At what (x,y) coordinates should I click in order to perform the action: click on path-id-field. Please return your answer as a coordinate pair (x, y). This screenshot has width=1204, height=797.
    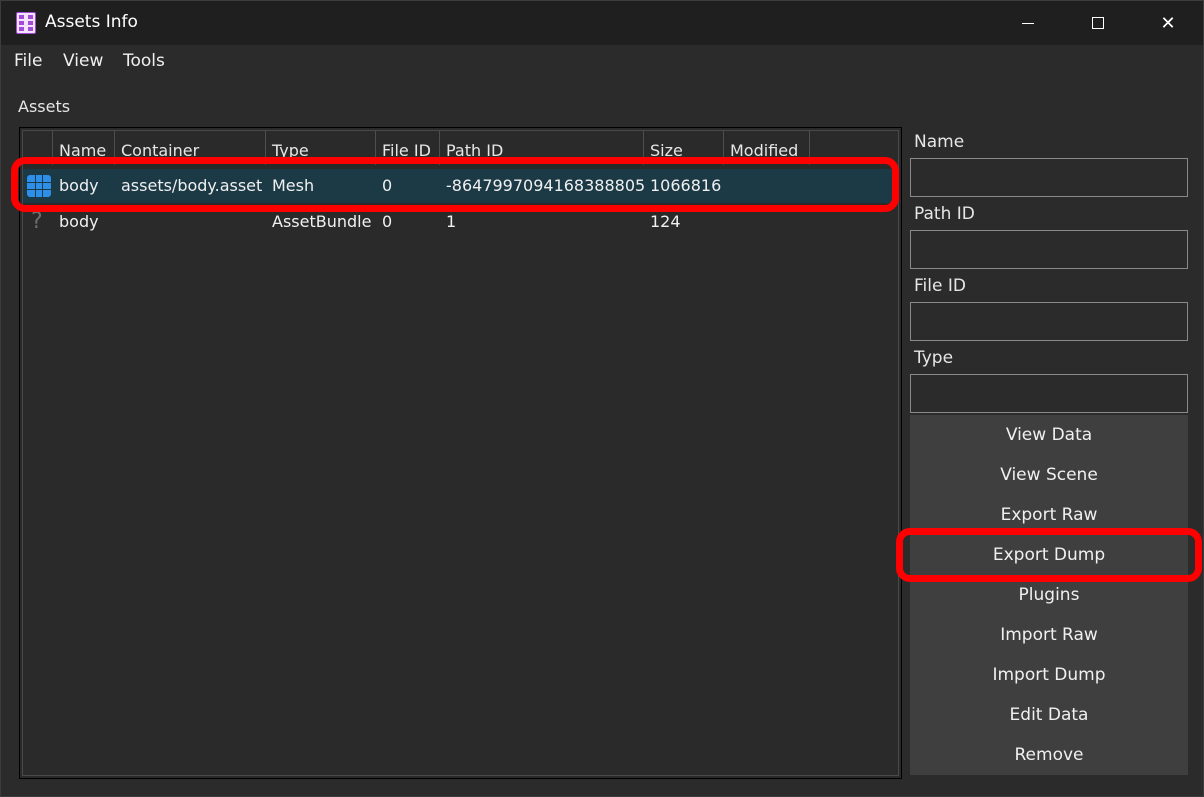
    Looking at the image, I should click on (1049, 249).